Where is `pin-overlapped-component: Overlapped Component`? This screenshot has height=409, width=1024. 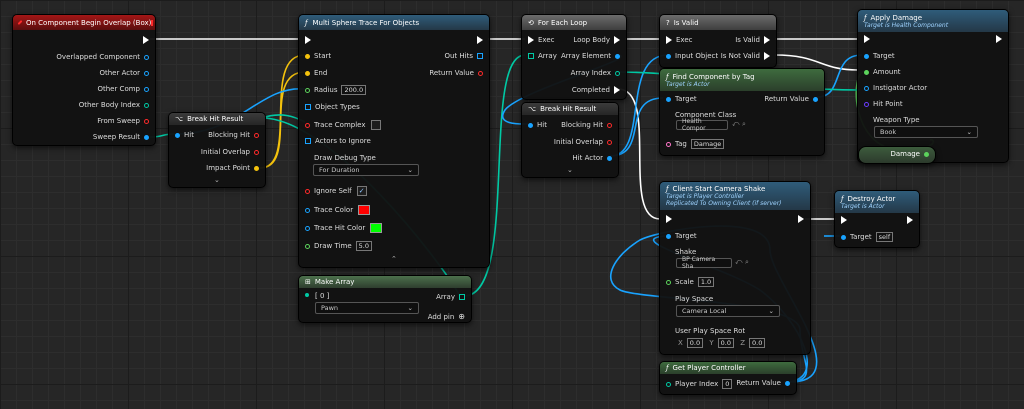 pin-overlapped-component: Overlapped Component is located at coordinates (104, 57).